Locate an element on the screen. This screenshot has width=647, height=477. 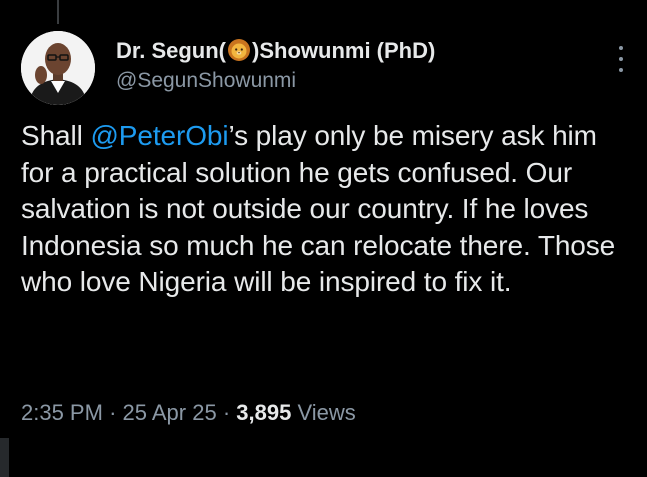
views-count: 3,895 is located at coordinates (263, 412).